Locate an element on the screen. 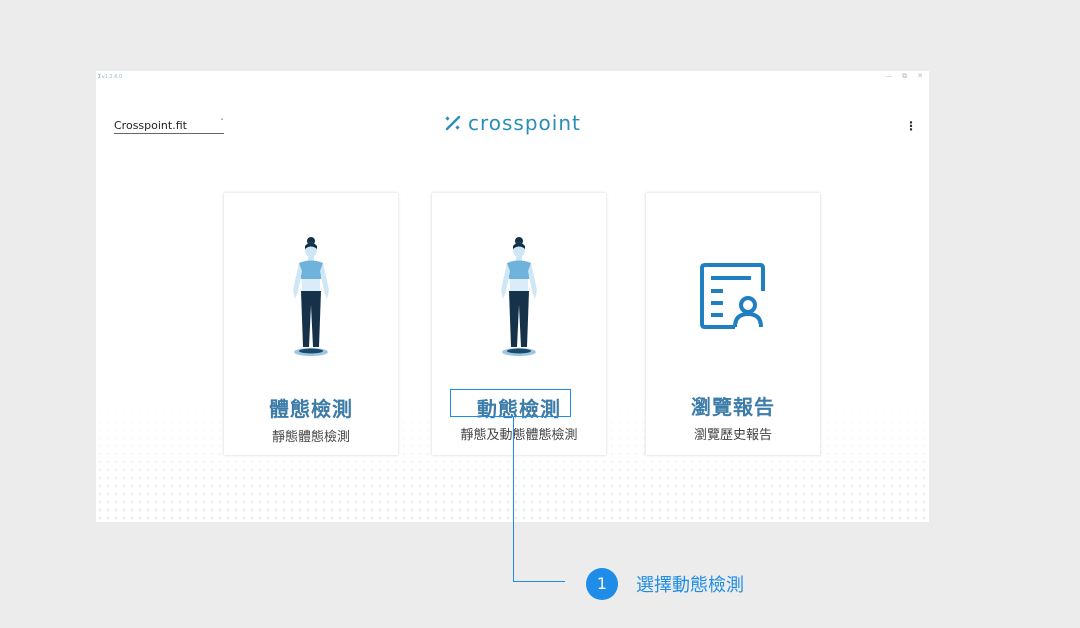 Image resolution: width=1080 pixels, height=628 pixels. version-label: ⁒ v1.2.6.0 is located at coordinates (110, 76).